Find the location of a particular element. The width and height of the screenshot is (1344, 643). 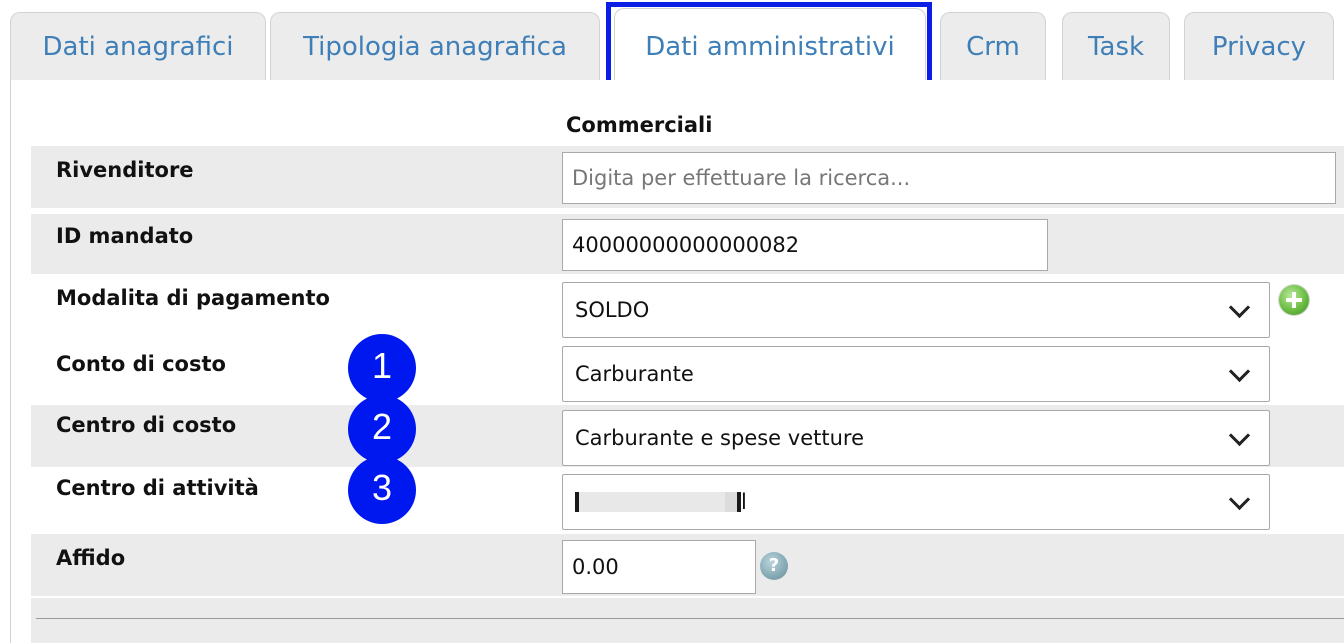

add-icon is located at coordinates (1294, 300).